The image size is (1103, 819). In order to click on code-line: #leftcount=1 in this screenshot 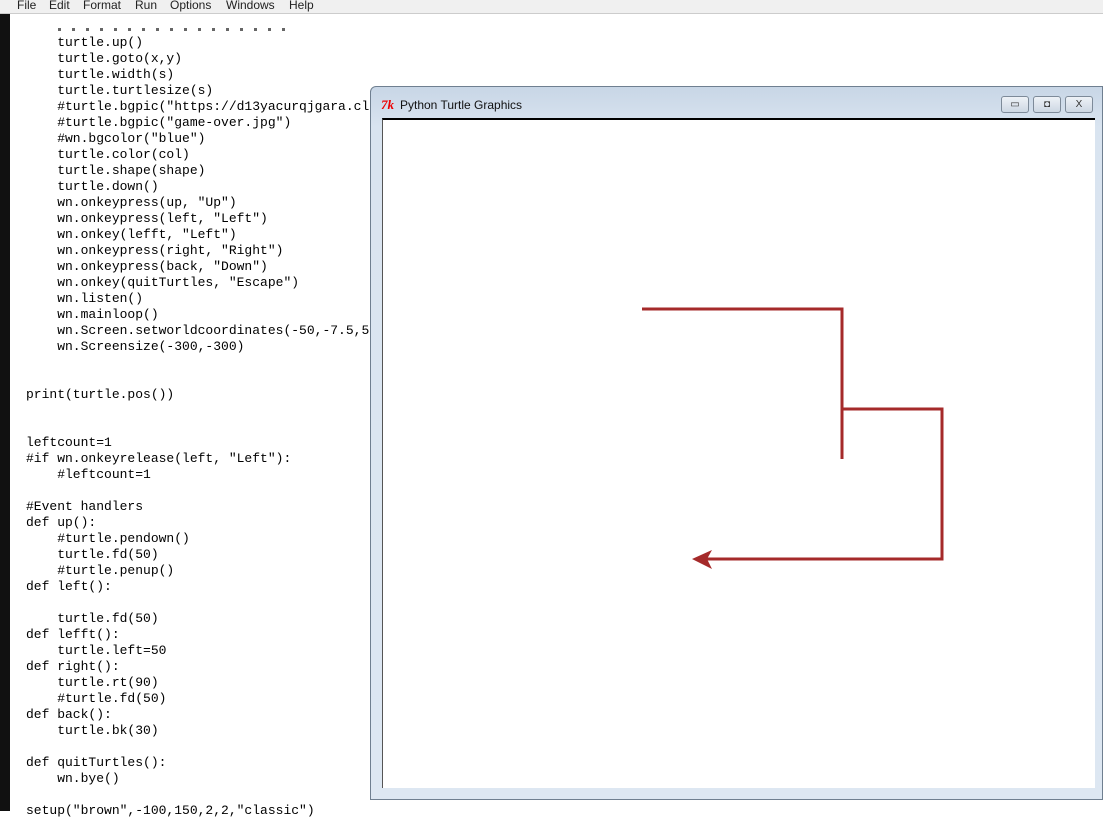, I will do `click(88, 474)`.